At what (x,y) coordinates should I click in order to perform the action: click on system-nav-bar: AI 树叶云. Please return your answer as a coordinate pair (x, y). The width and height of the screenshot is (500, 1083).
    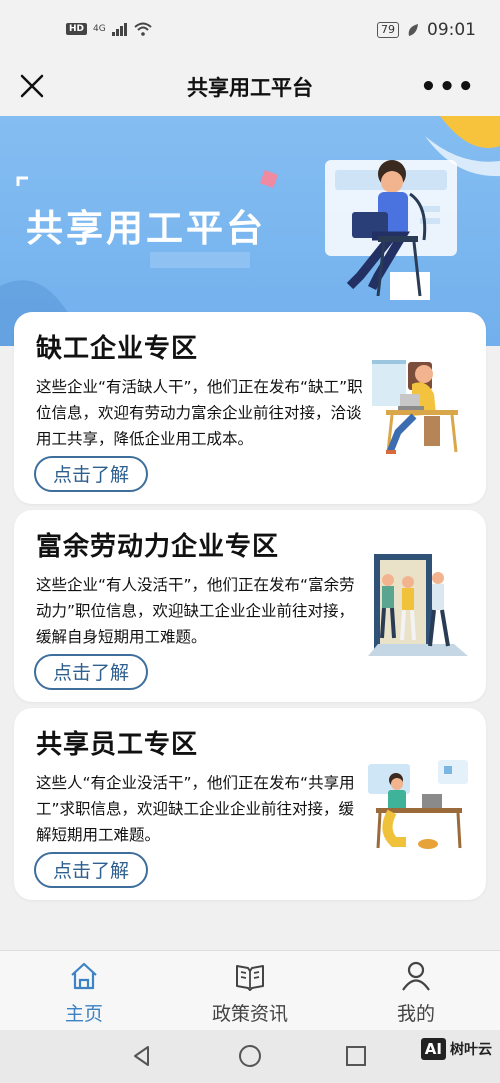
    Looking at the image, I should click on (250, 1056).